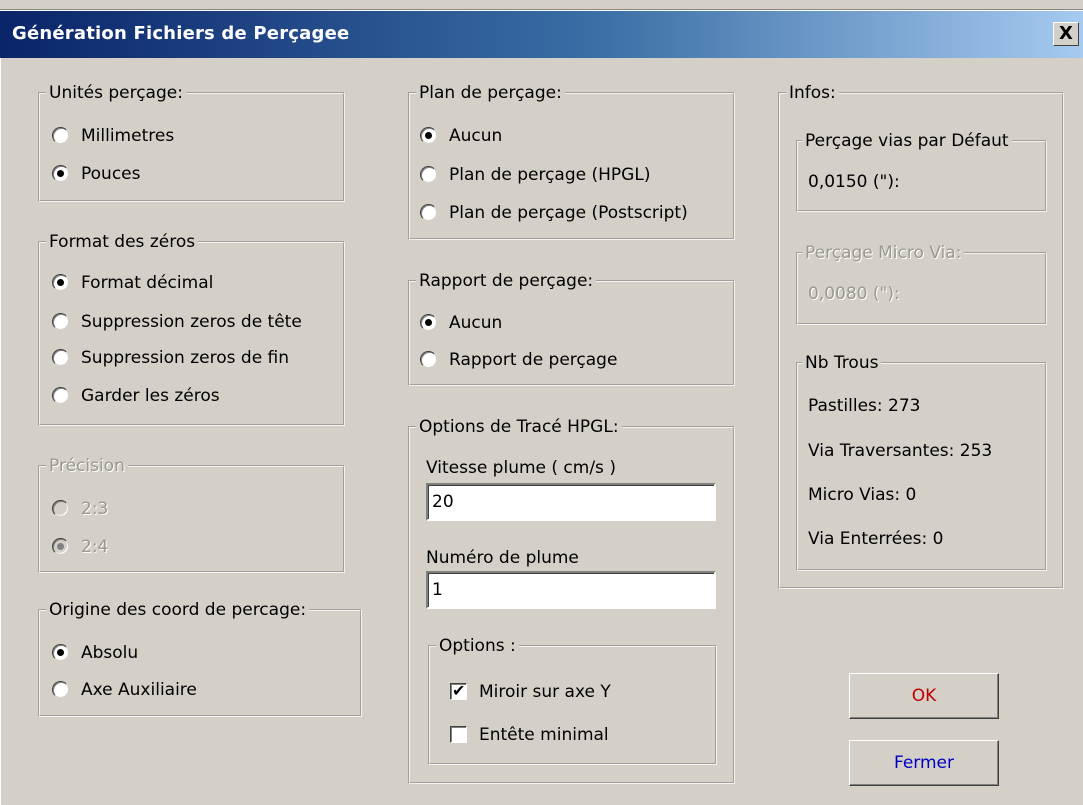 Image resolution: width=1083 pixels, height=805 pixels. Describe the element at coordinates (571, 590) in the screenshot. I see `pen-number-input: 1` at that location.